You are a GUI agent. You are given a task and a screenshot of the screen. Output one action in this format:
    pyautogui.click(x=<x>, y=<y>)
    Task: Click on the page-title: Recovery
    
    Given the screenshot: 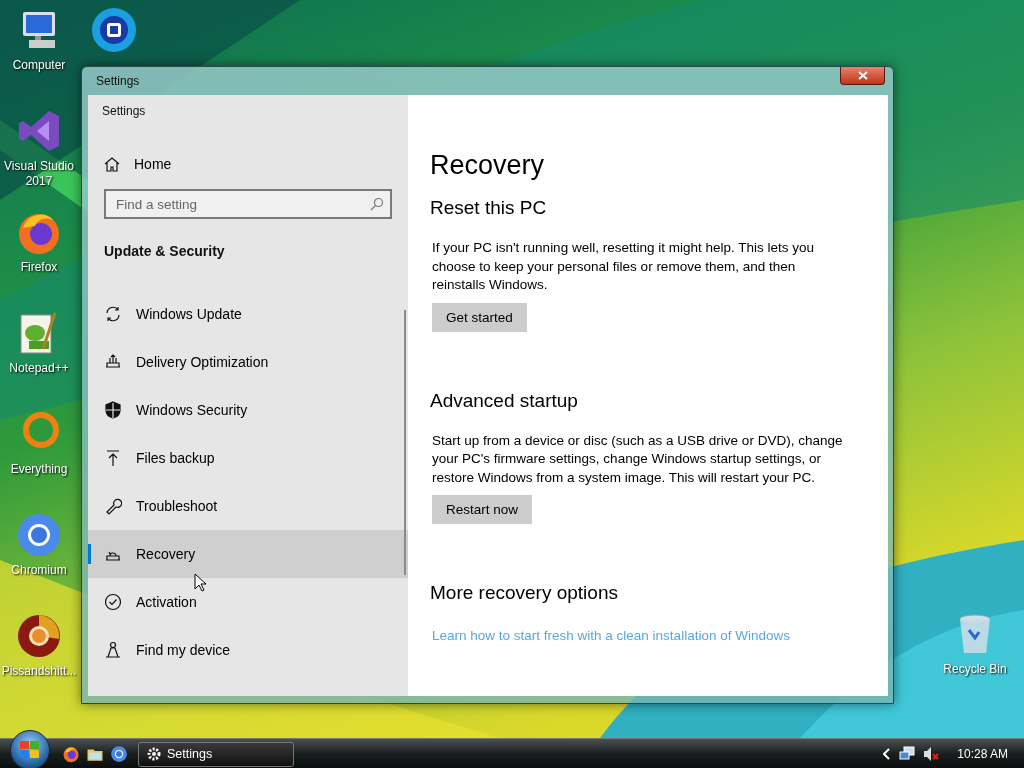 What is the action you would take?
    pyautogui.click(x=488, y=165)
    